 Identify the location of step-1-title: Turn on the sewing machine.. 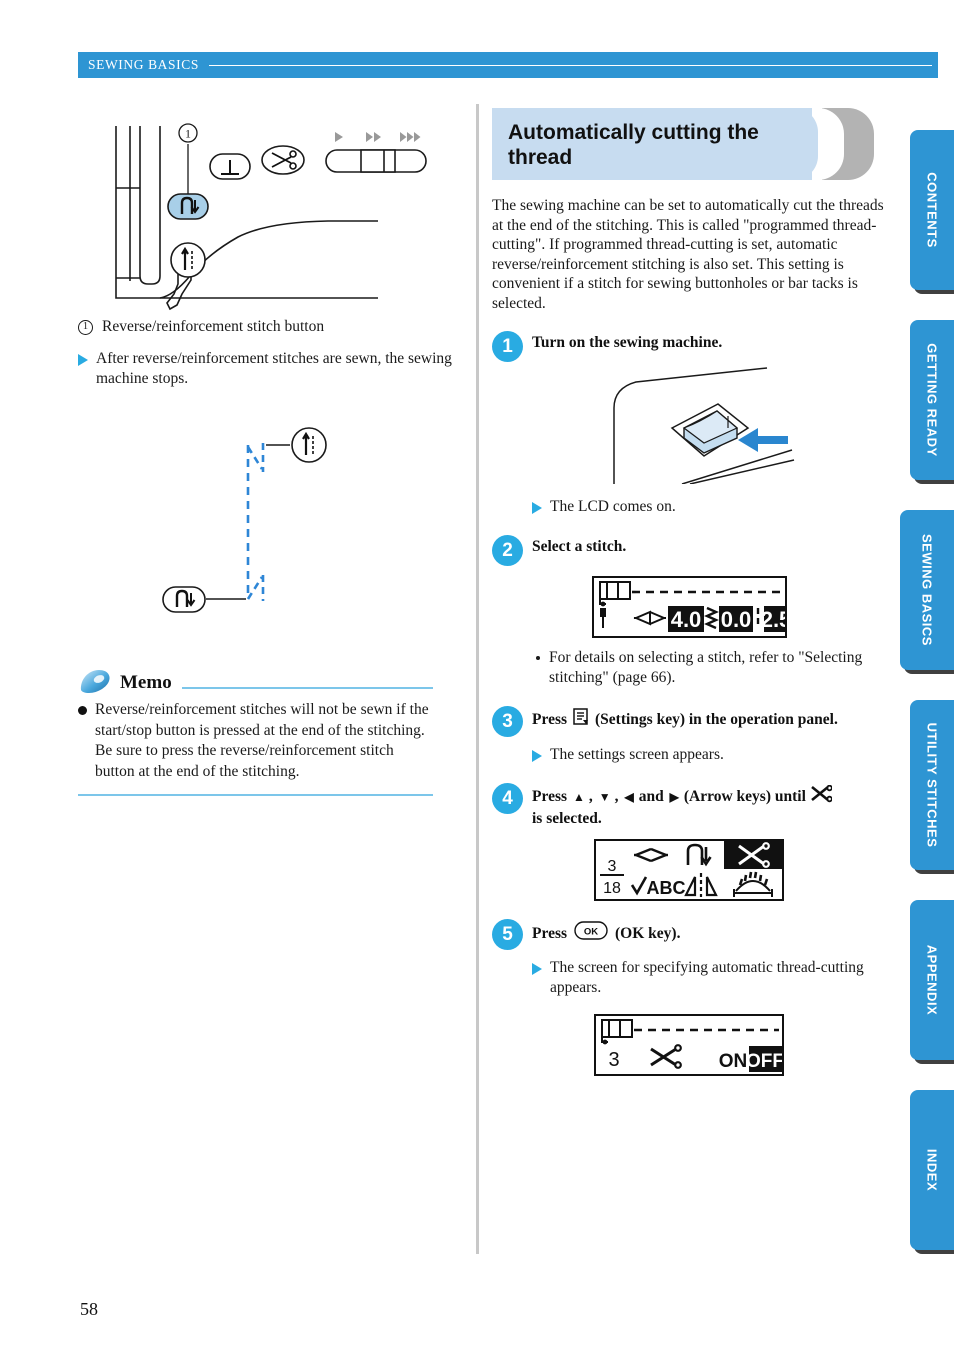
(627, 342).